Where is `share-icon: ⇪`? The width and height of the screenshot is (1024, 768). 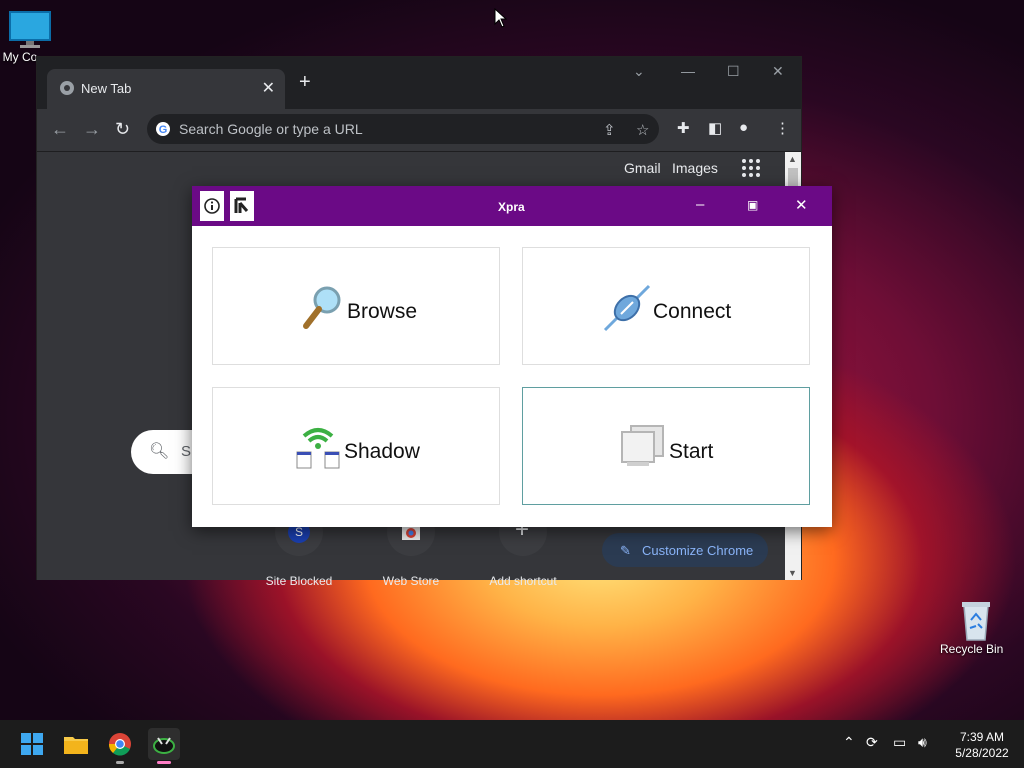
share-icon: ⇪ is located at coordinates (609, 130).